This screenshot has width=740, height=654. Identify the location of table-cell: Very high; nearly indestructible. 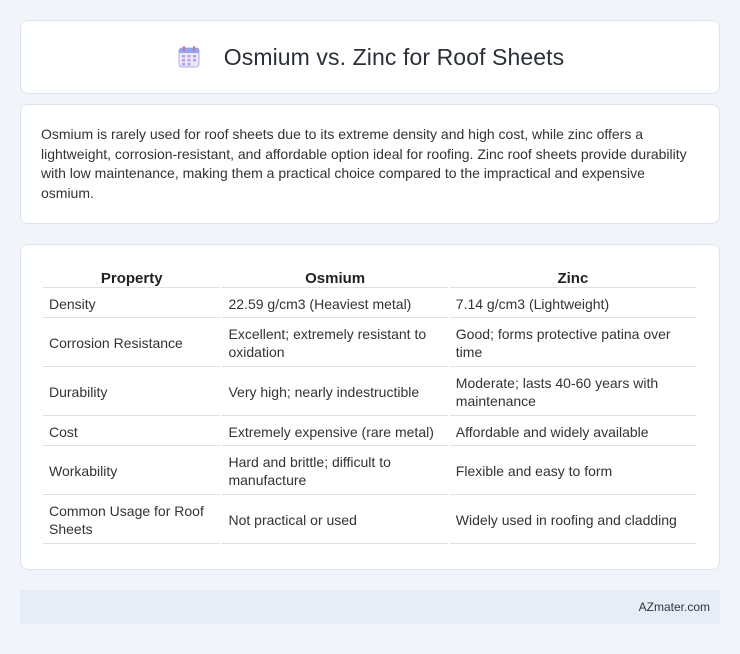
(335, 392).